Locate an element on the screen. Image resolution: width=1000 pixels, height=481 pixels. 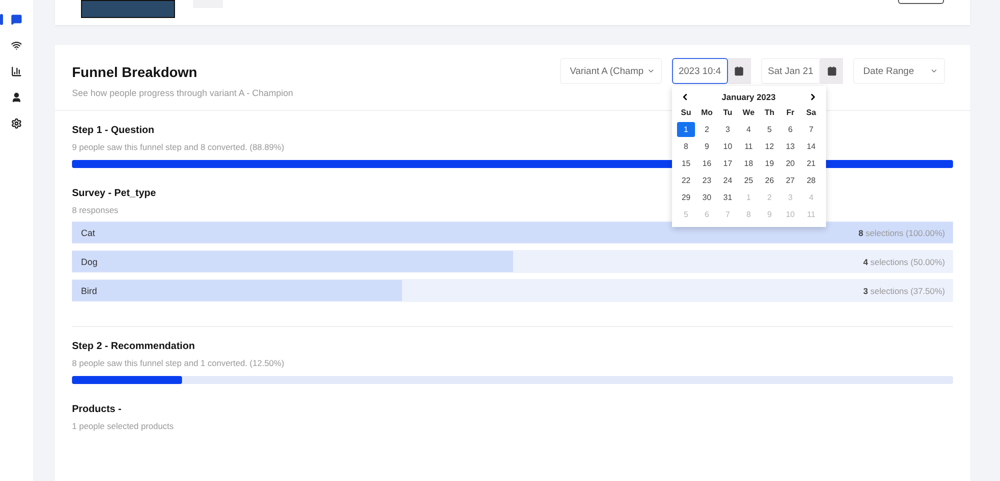
answer-label: Cat is located at coordinates (88, 233).